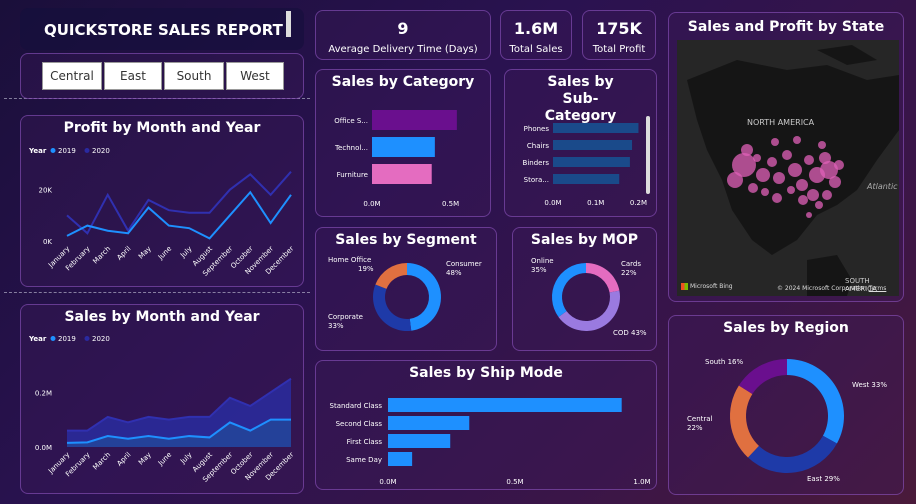 Image resolution: width=916 pixels, height=504 pixels. I want to click on page-title: QUICKSTORE SALES REPORT, so click(163, 30).